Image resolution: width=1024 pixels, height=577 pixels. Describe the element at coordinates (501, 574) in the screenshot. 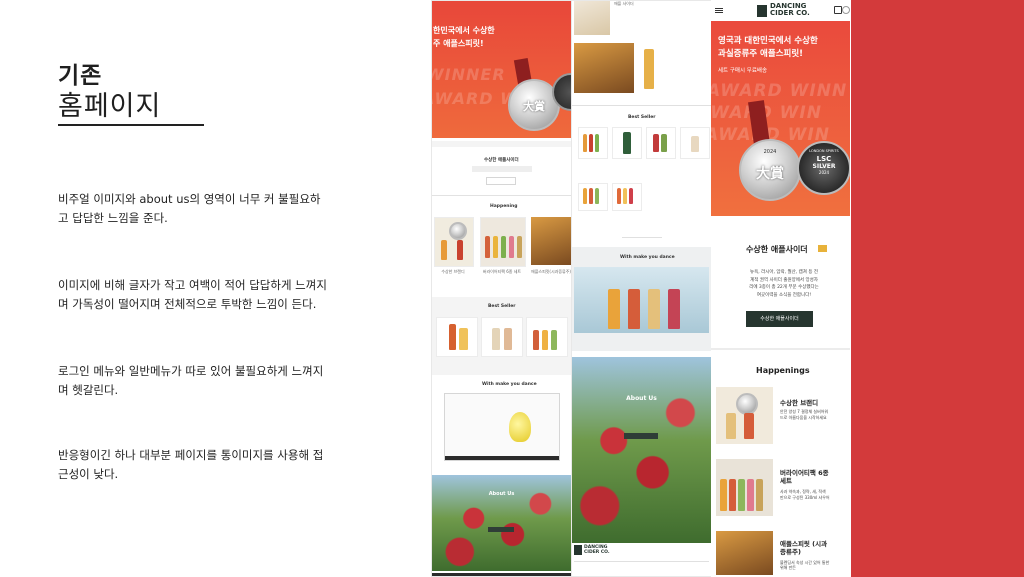

I see `footer-strip` at that location.